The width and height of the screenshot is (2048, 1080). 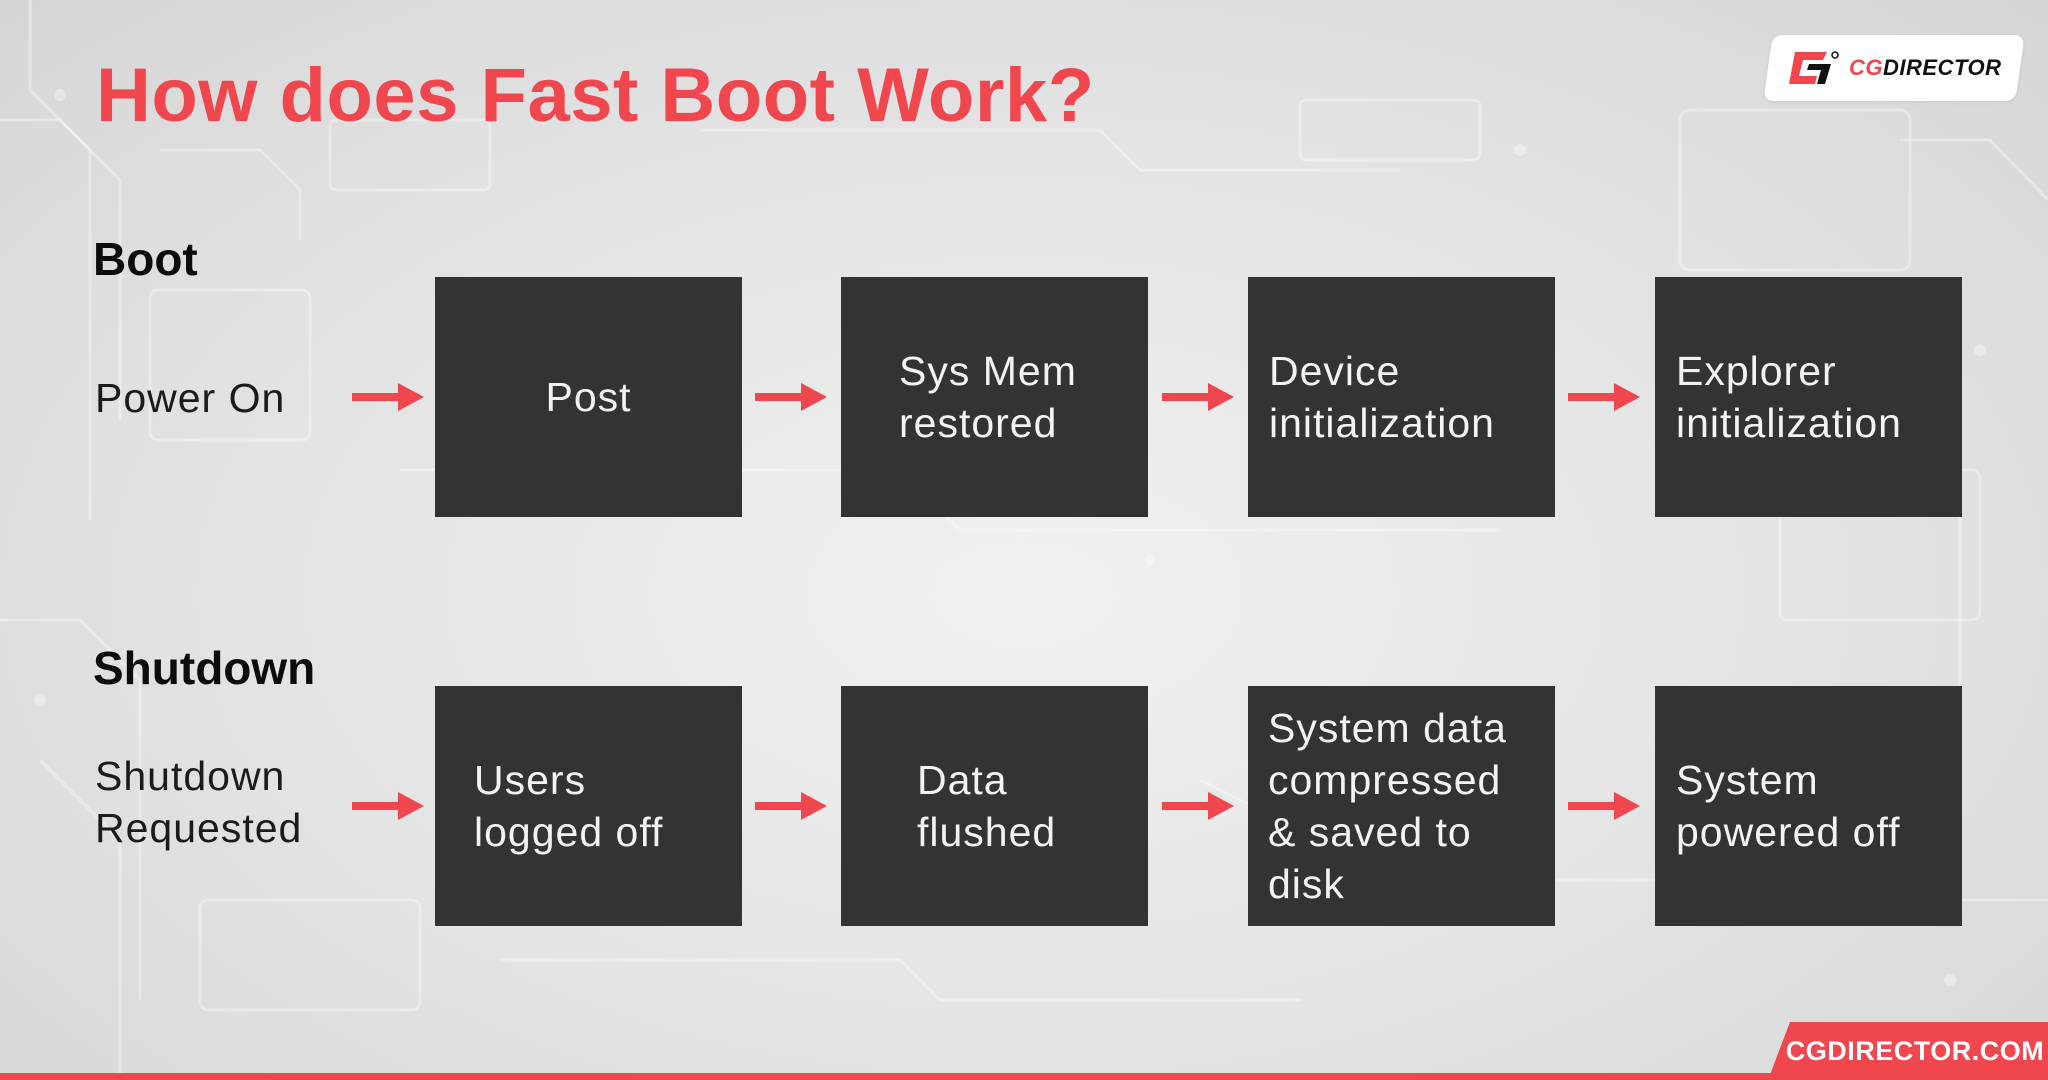 I want to click on boot-start-label: Power On, so click(x=190, y=398).